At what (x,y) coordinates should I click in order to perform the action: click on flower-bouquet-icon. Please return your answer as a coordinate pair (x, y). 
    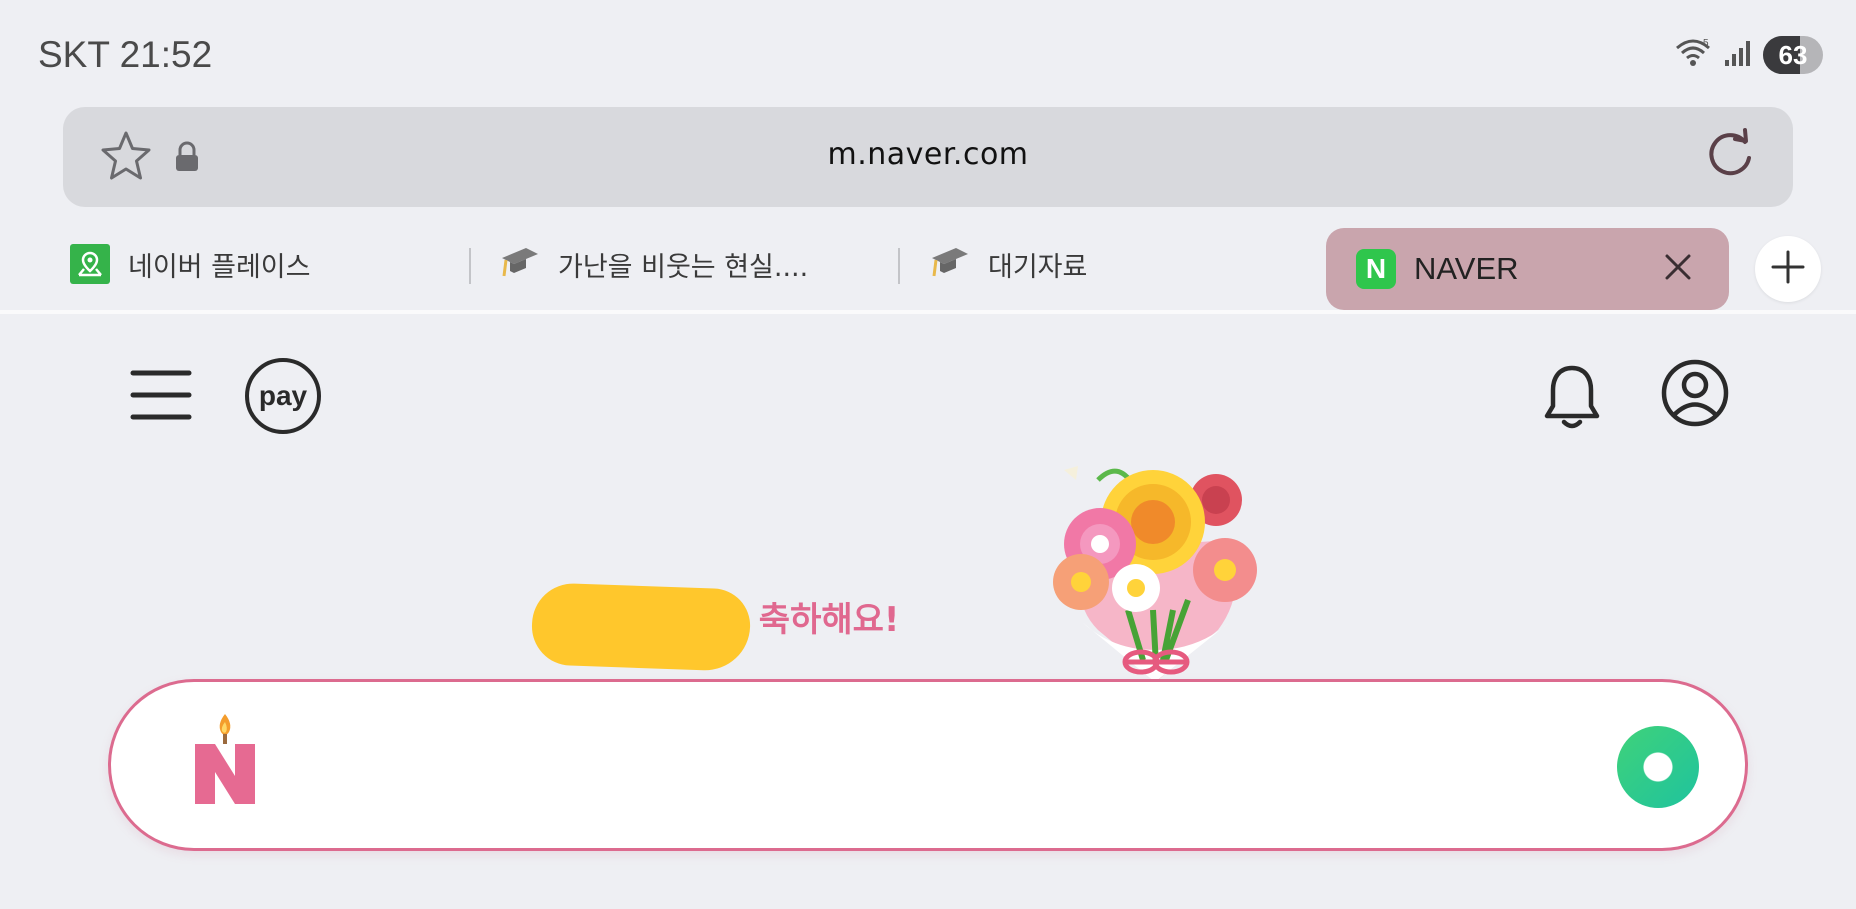
    Looking at the image, I should click on (1155, 574).